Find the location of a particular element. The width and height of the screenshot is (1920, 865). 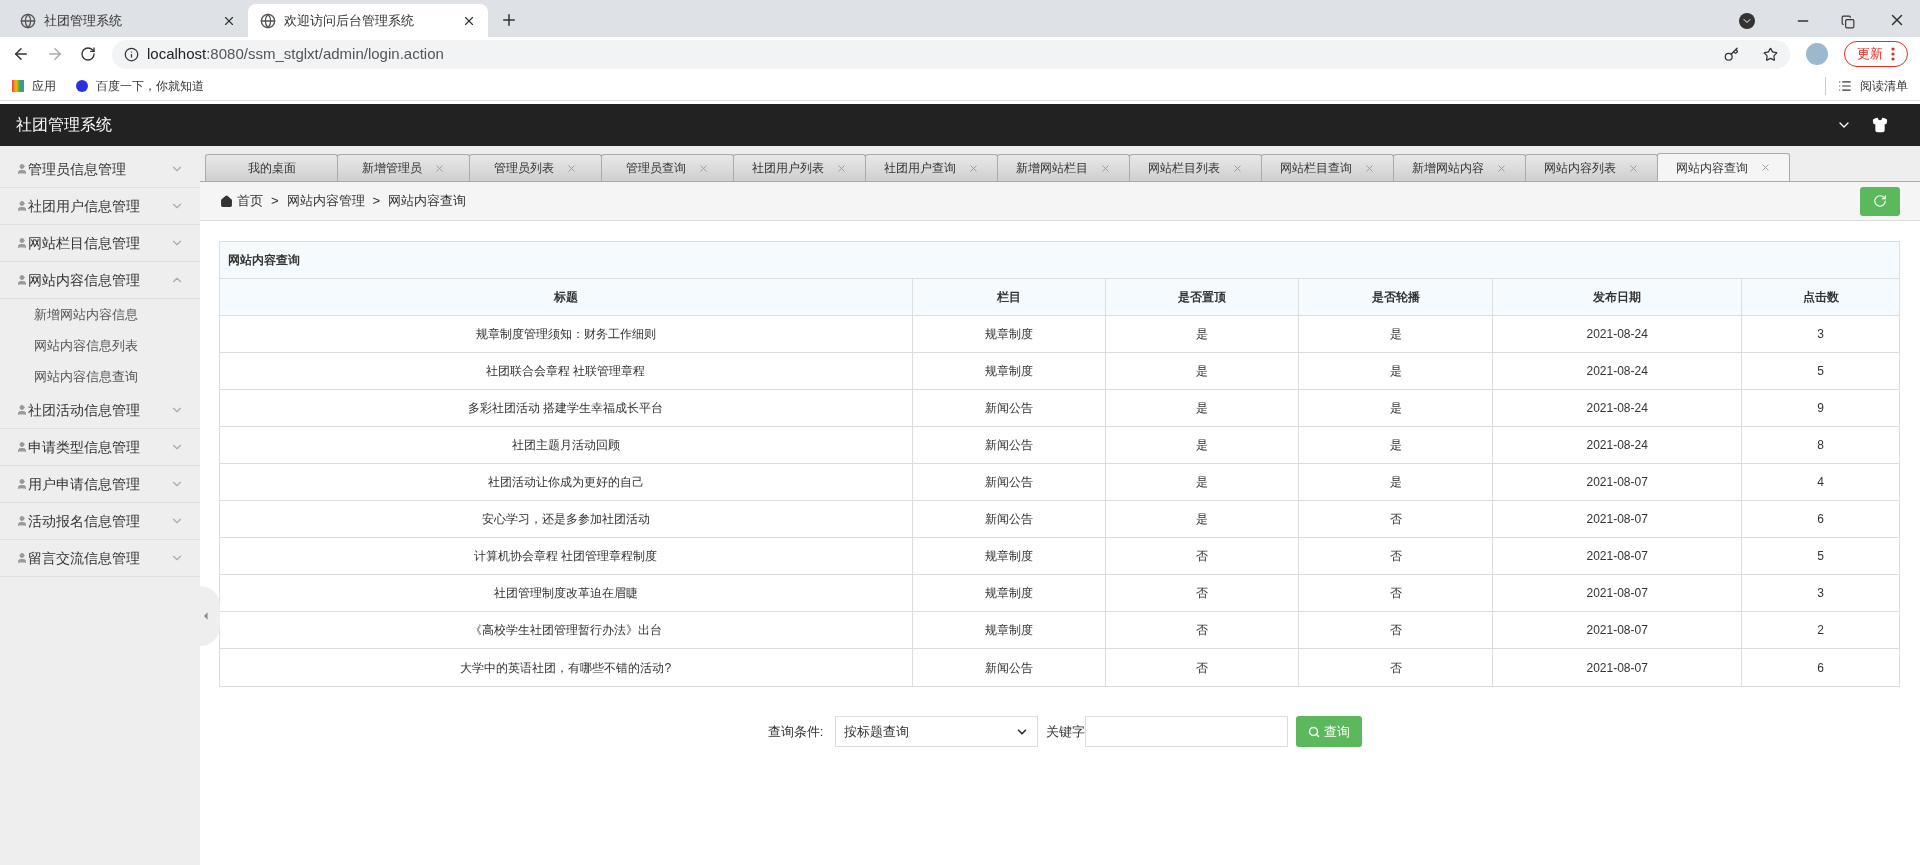

tab-search-icon is located at coordinates (1747, 21).